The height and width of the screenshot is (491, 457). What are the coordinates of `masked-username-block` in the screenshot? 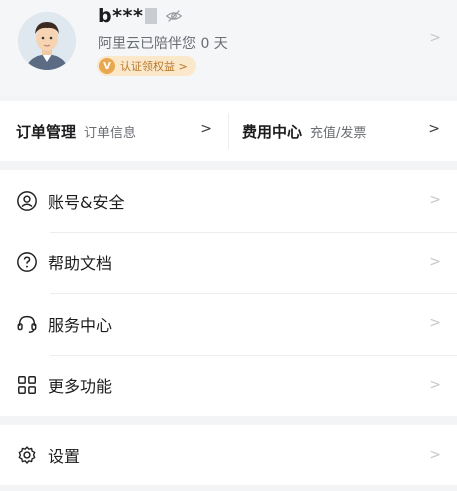 It's located at (151, 16).